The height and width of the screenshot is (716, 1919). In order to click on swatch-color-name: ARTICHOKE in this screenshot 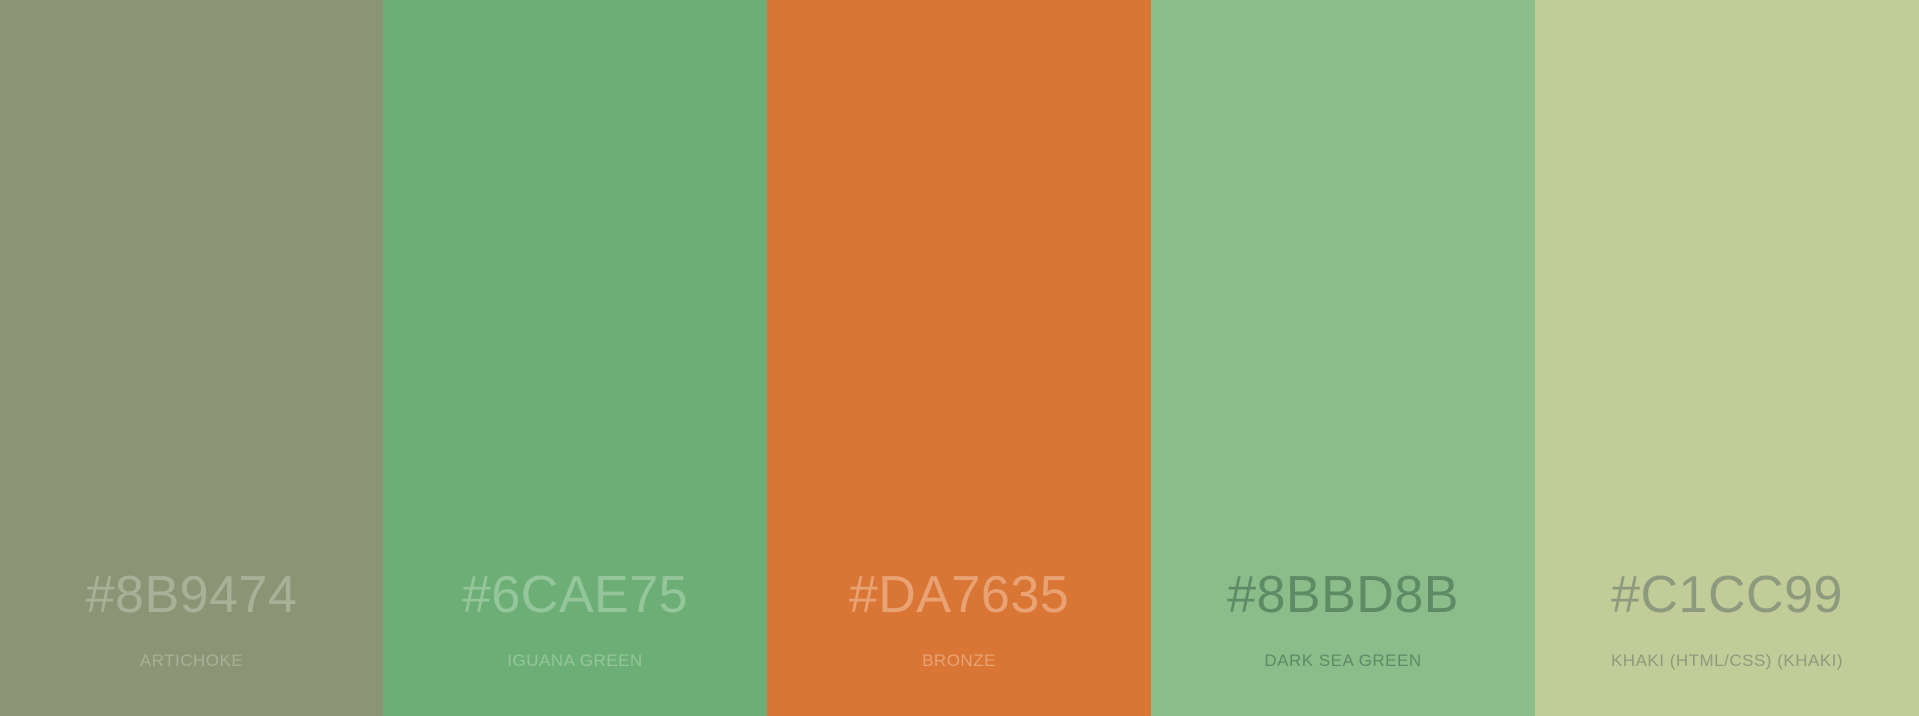, I will do `click(191, 660)`.